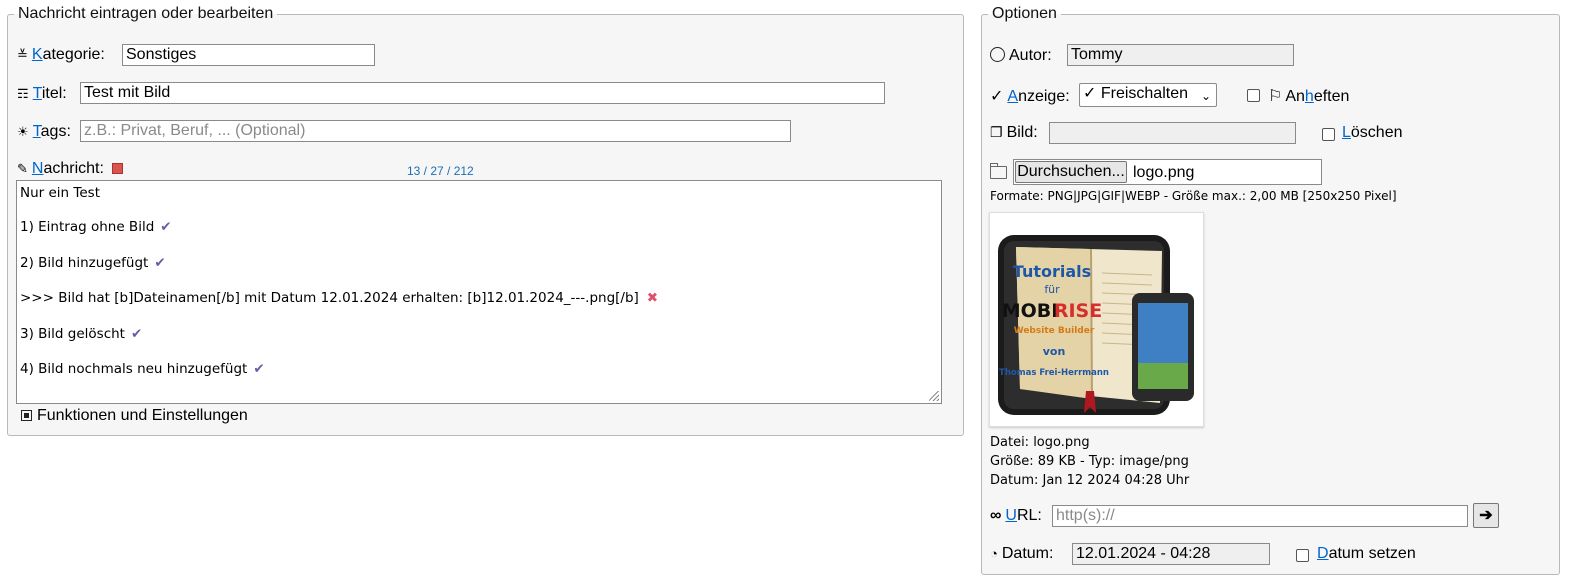  I want to click on nachricht-label: ✎ Nachricht:, so click(70, 169).